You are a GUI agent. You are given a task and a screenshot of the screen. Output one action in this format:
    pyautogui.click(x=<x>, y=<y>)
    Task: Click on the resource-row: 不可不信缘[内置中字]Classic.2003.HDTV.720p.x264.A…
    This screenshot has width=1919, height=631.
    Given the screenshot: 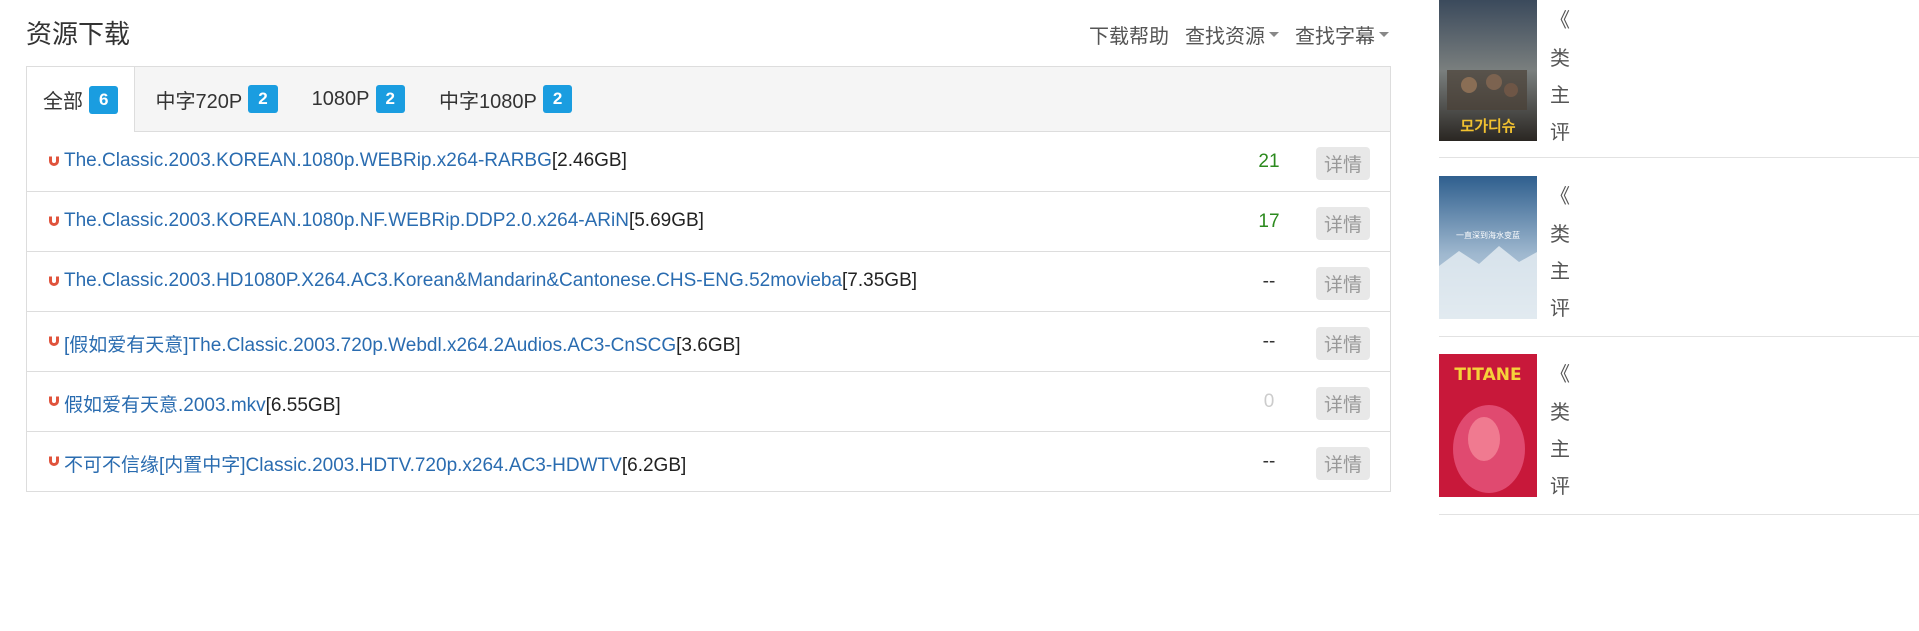 What is the action you would take?
    pyautogui.click(x=708, y=461)
    